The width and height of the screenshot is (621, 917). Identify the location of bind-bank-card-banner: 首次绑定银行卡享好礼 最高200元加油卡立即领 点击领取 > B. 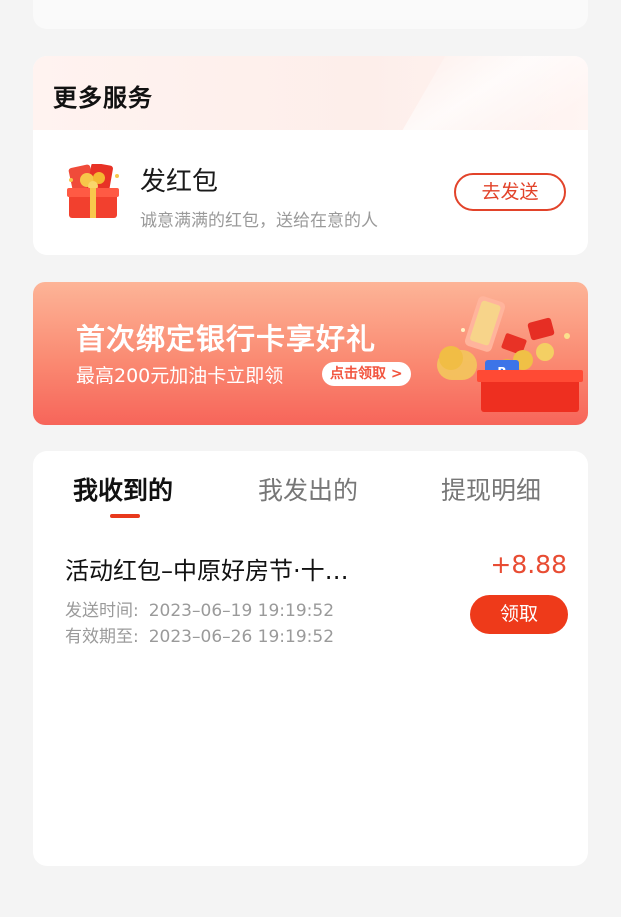
(310, 353).